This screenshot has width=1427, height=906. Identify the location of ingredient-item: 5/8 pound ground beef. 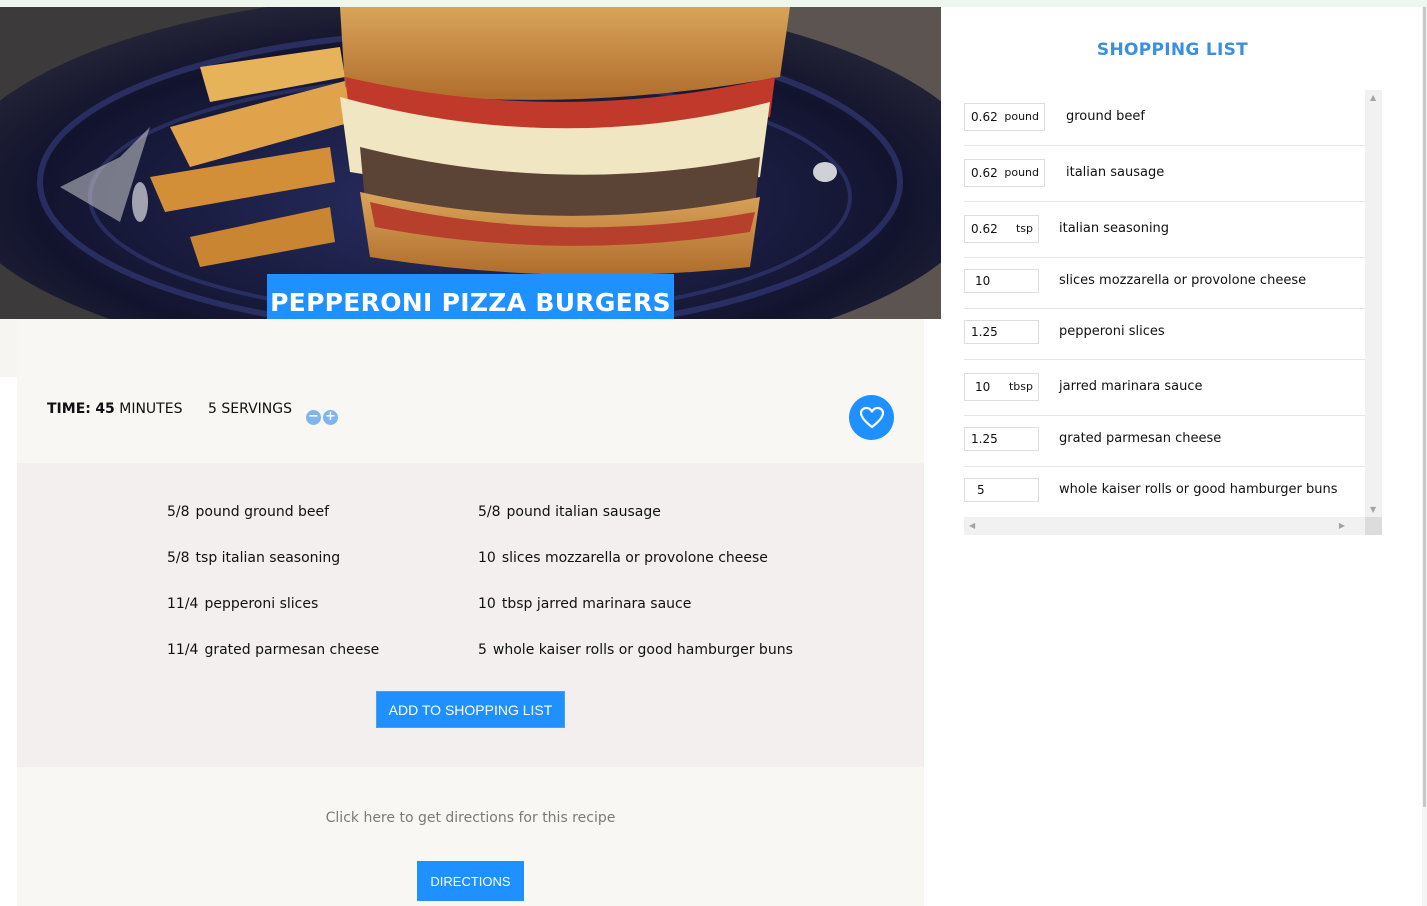
(248, 512).